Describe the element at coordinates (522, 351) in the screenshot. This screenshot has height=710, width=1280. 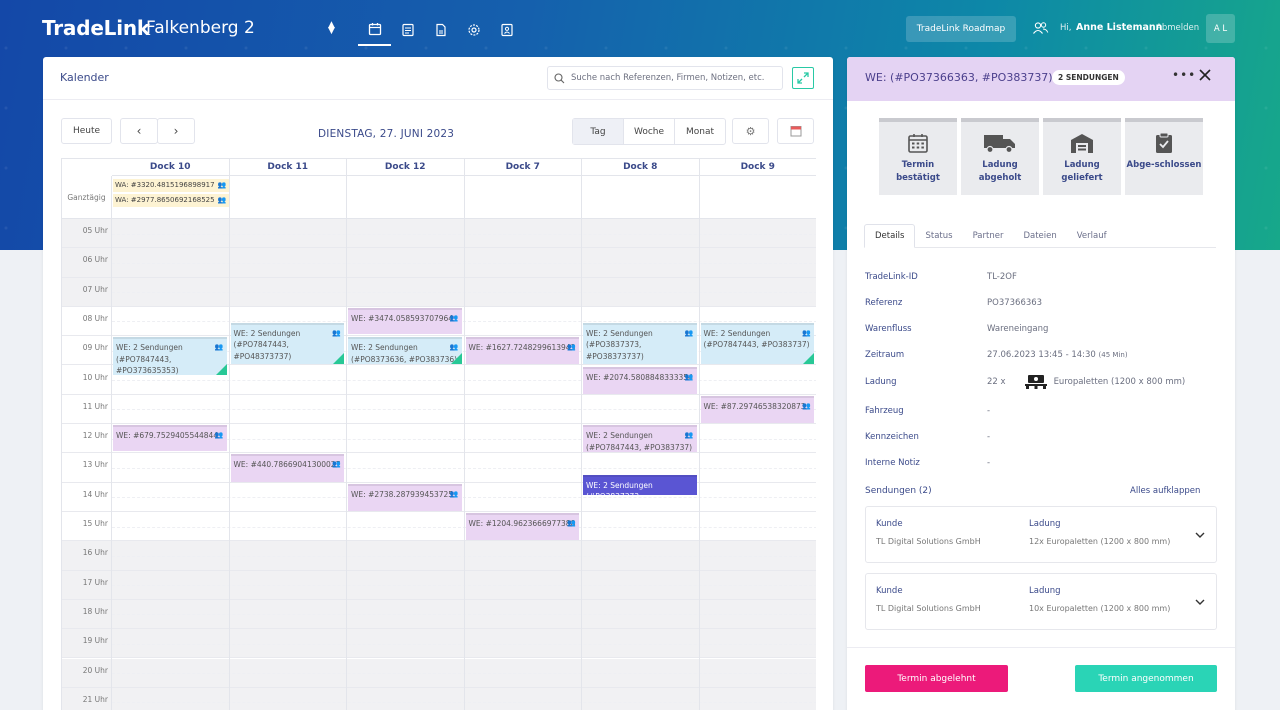
I see `calendar-event: WE: #1627.7248299613943 👥` at that location.